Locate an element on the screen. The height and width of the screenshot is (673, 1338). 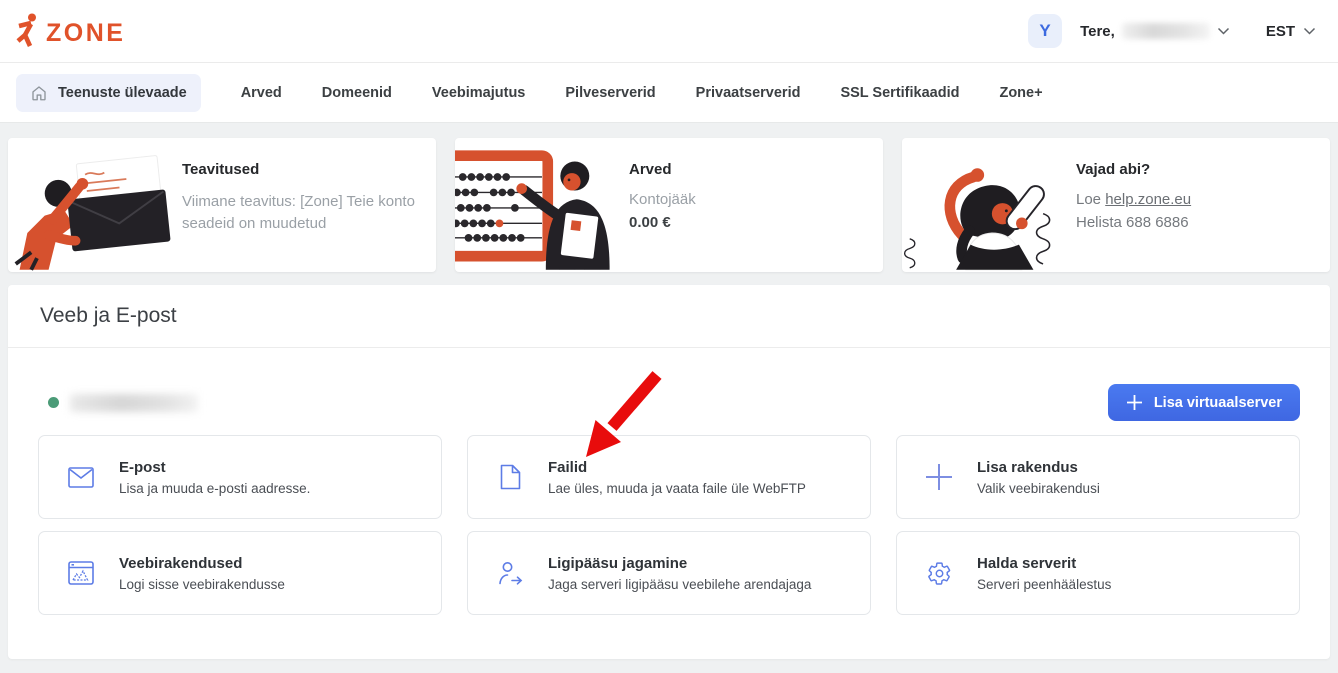
card-title: Teavitused is located at coordinates (221, 169).